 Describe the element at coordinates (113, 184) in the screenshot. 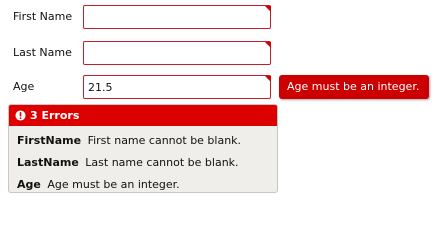

I see `error-message: Age must be an integer.` at that location.